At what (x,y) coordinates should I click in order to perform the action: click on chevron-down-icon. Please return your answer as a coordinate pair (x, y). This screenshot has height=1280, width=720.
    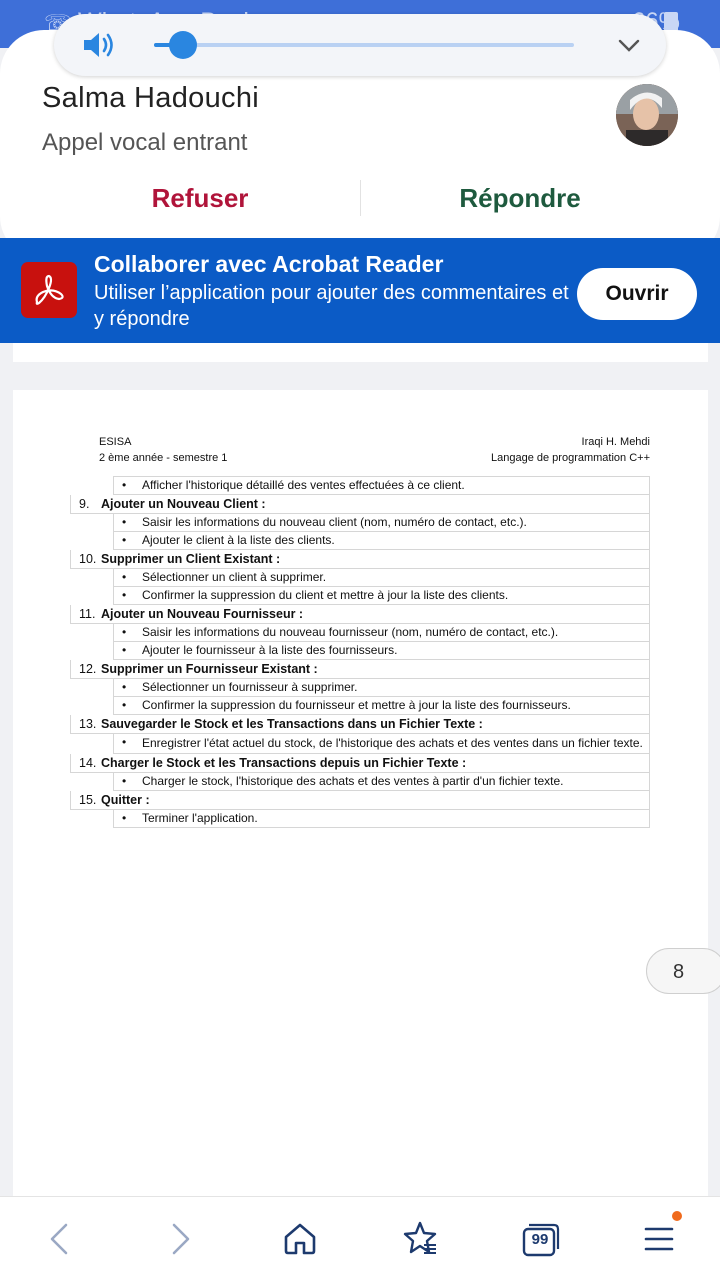
    Looking at the image, I should click on (629, 45).